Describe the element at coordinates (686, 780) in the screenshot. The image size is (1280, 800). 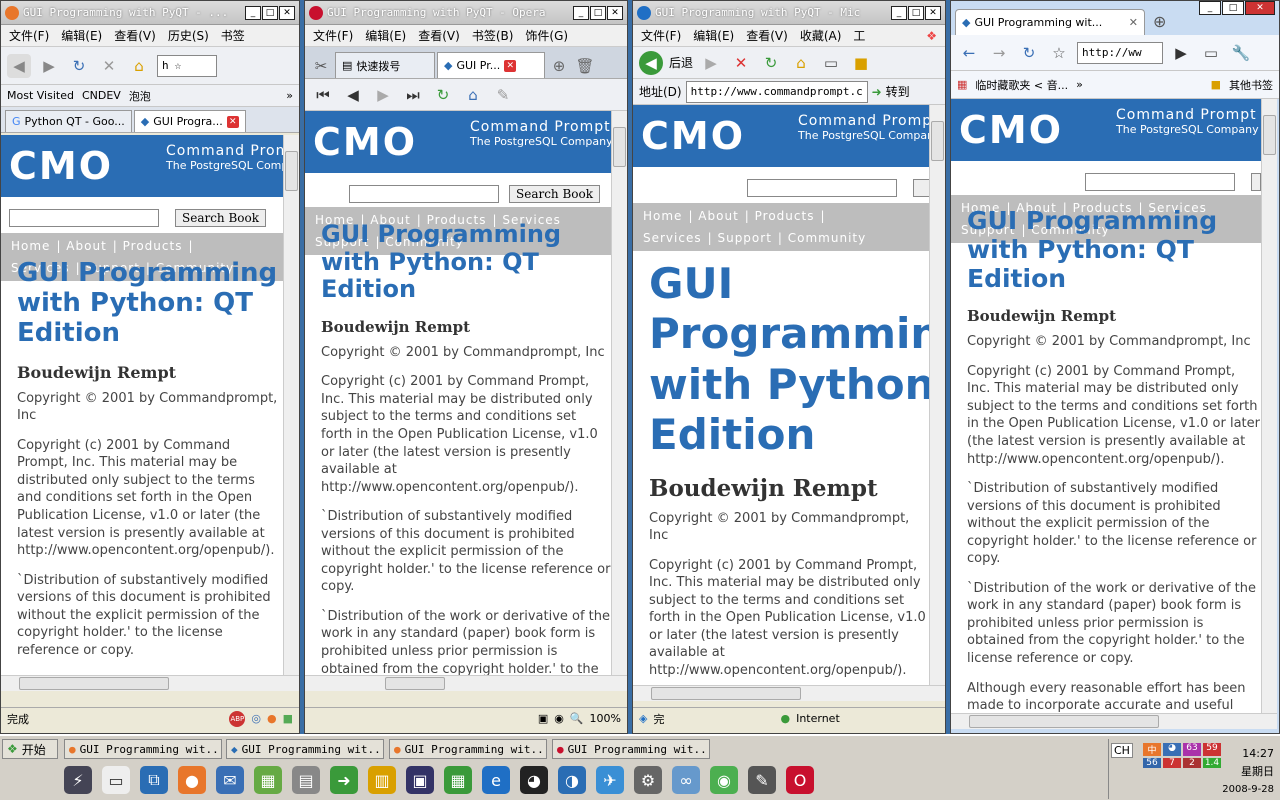
I see `link-icon: ∞` at that location.